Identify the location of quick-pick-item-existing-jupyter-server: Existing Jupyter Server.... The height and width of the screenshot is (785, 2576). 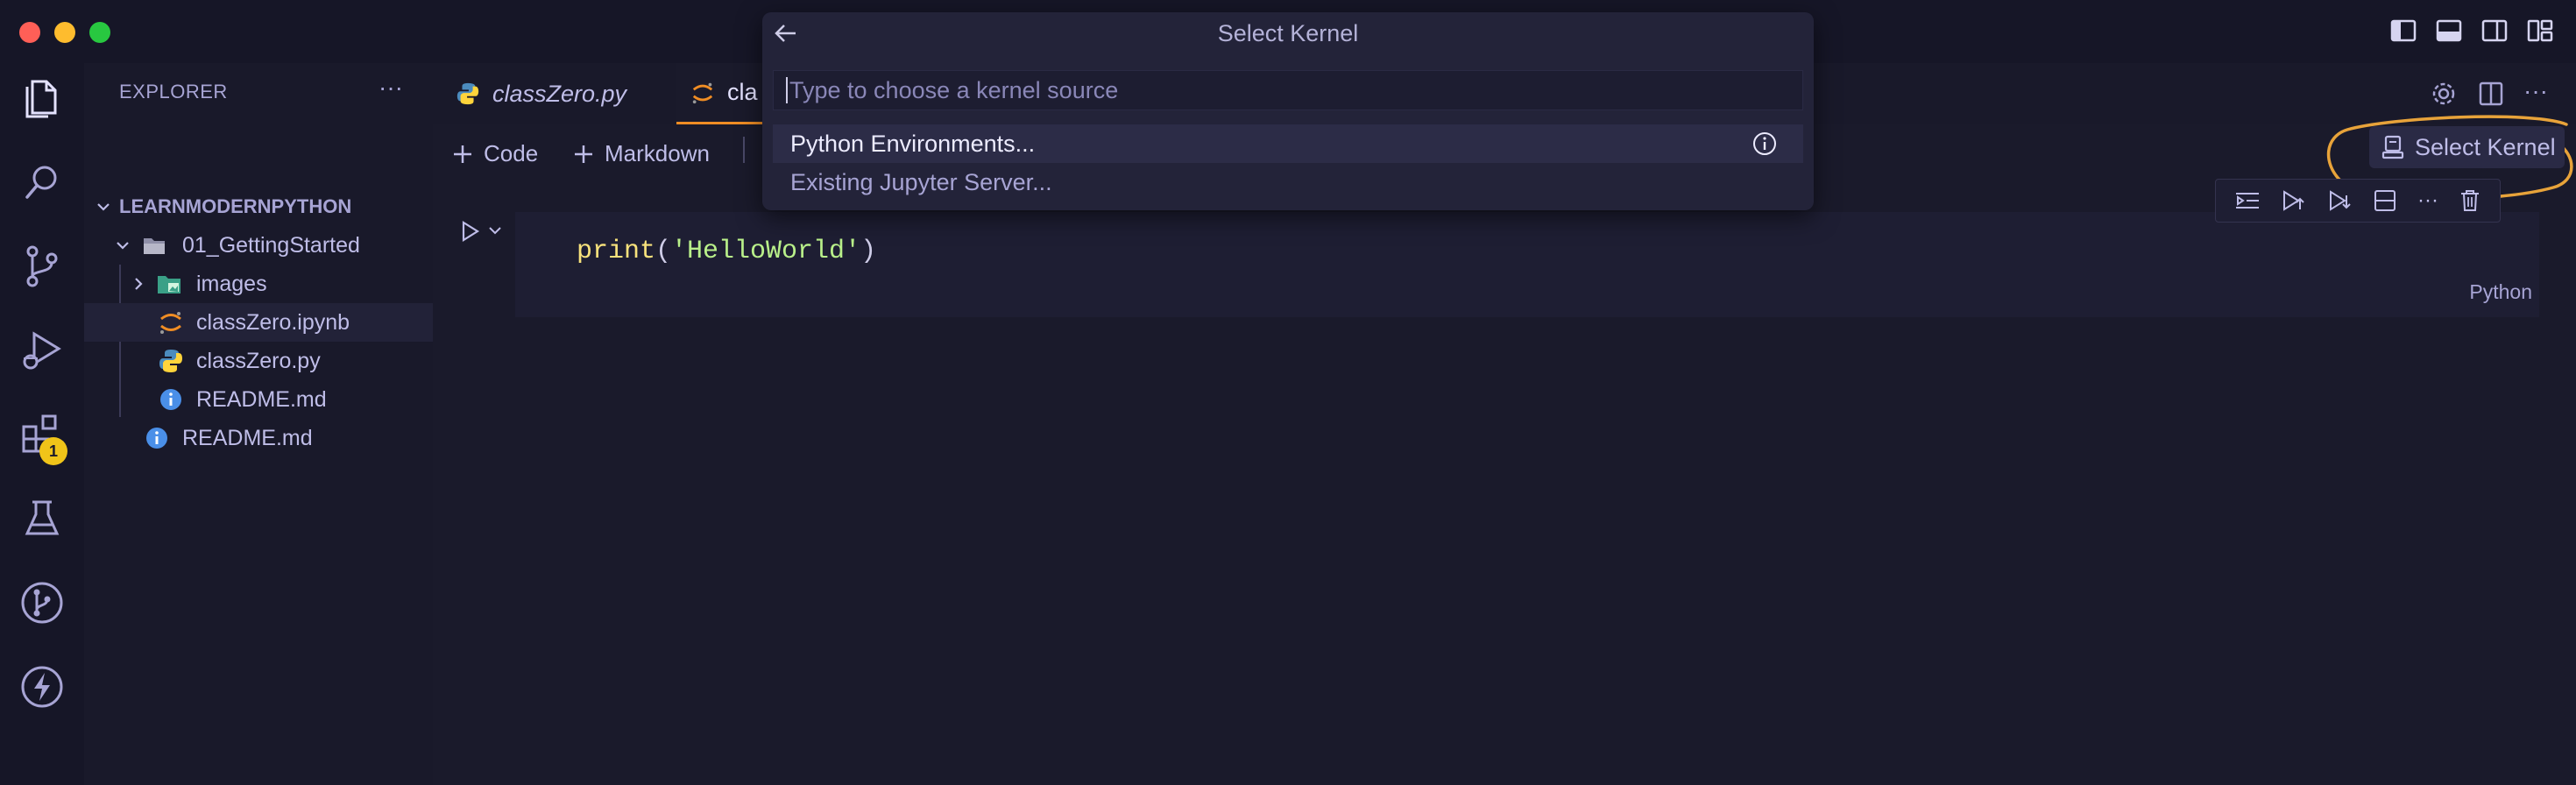
(1288, 182).